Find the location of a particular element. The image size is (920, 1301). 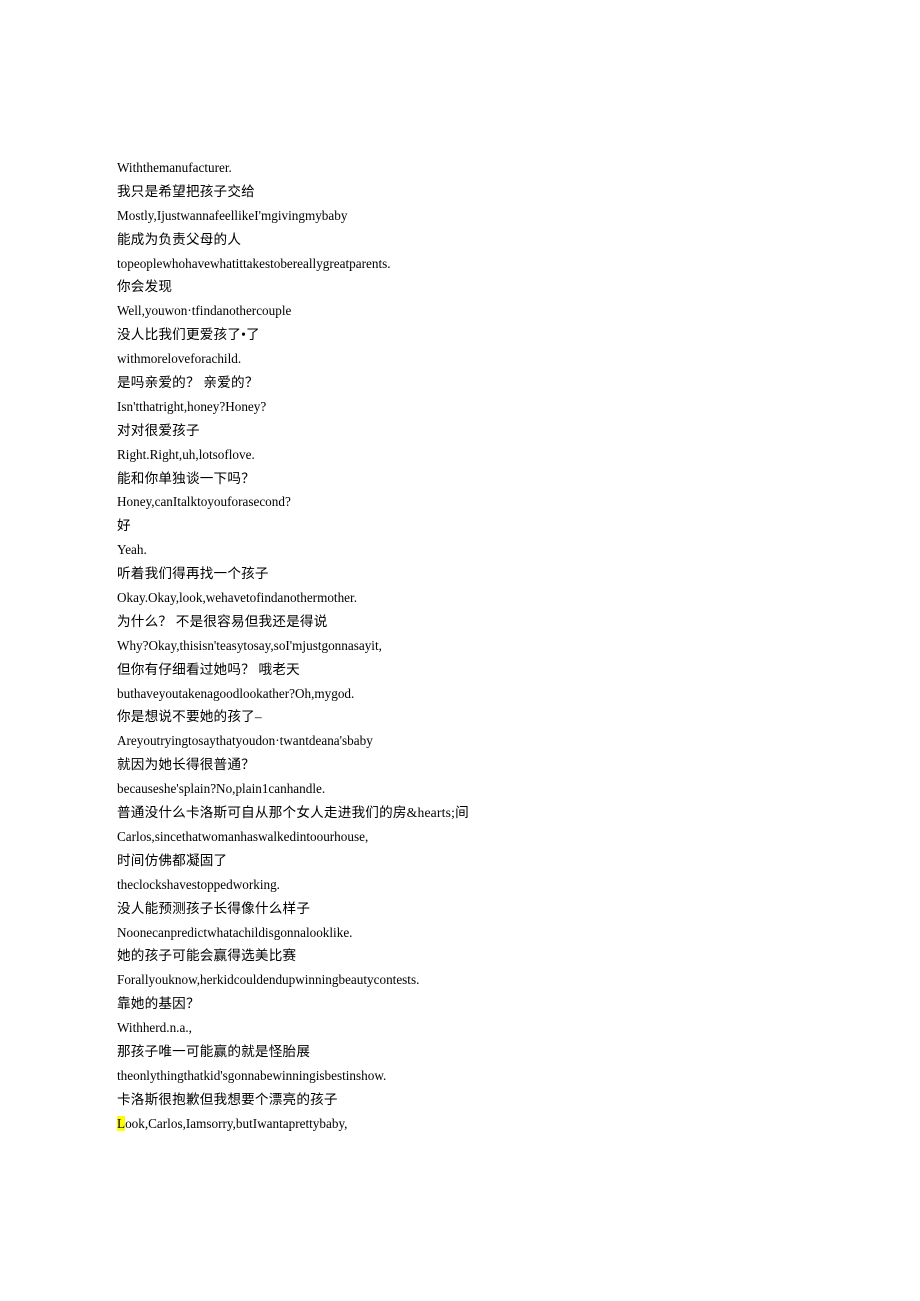

subtitle-line: 能和你单独谈一下吗？ is located at coordinates (186, 478).